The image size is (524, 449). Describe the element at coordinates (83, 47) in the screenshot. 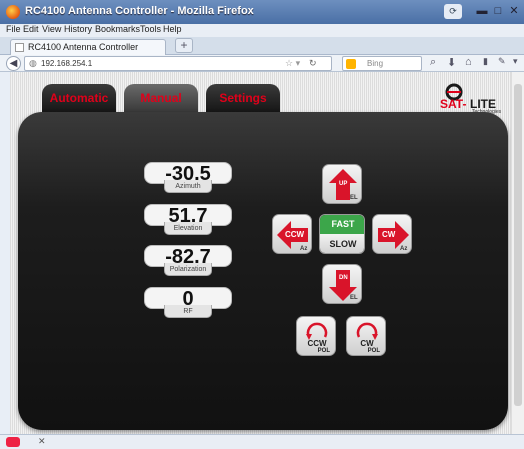

I see `browser-tab-label: RC4100 Antenna Controller` at that location.